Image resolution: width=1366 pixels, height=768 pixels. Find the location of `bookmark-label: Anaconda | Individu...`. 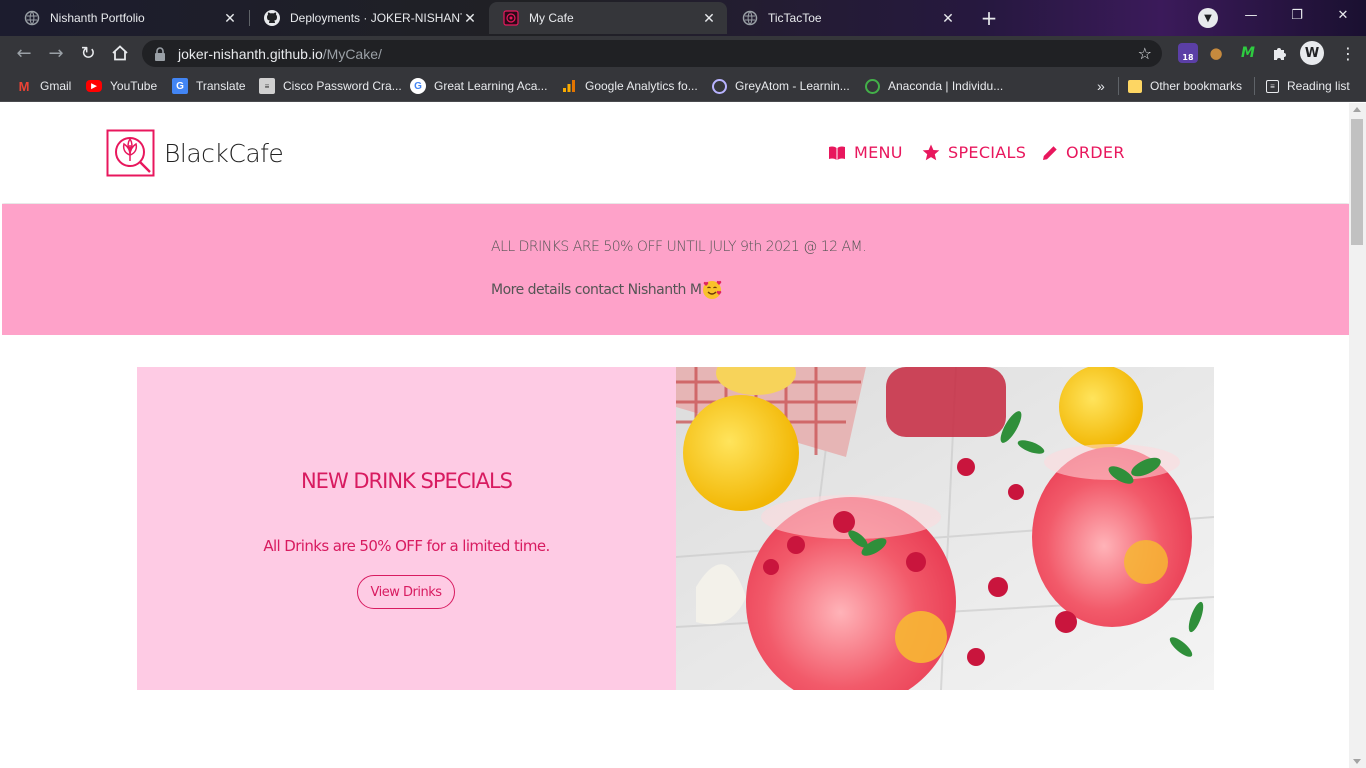

bookmark-label: Anaconda | Individu... is located at coordinates (946, 86).